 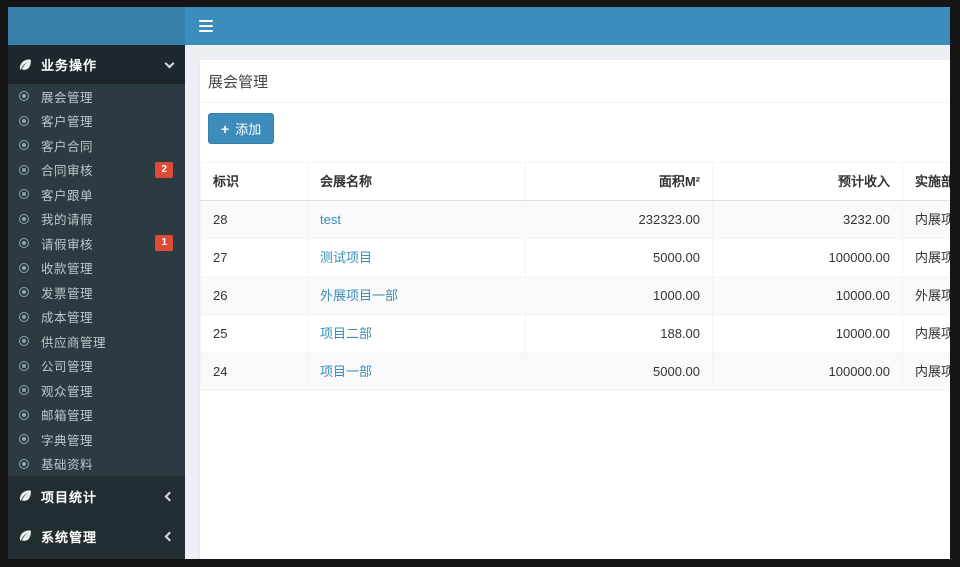 What do you see at coordinates (926, 181) in the screenshot?
I see `column-header-dept: 实施部门` at bounding box center [926, 181].